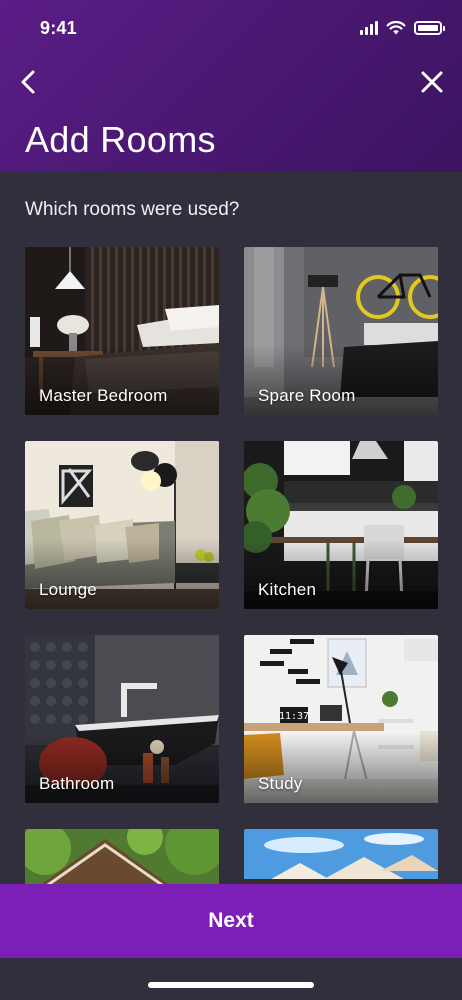 Image resolution: width=462 pixels, height=1000 pixels. Describe the element at coordinates (307, 395) in the screenshot. I see `room-label: Spare Room` at that location.